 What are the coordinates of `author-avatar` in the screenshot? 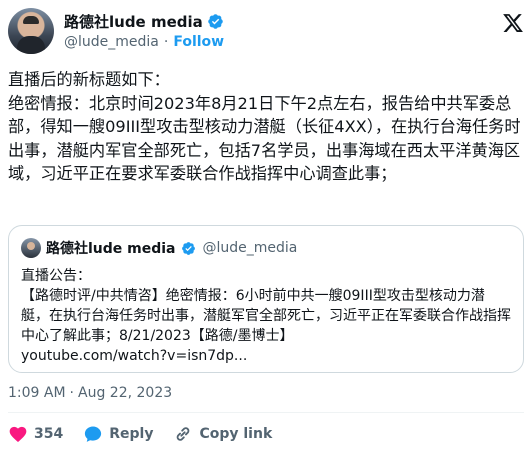 It's located at (31, 31).